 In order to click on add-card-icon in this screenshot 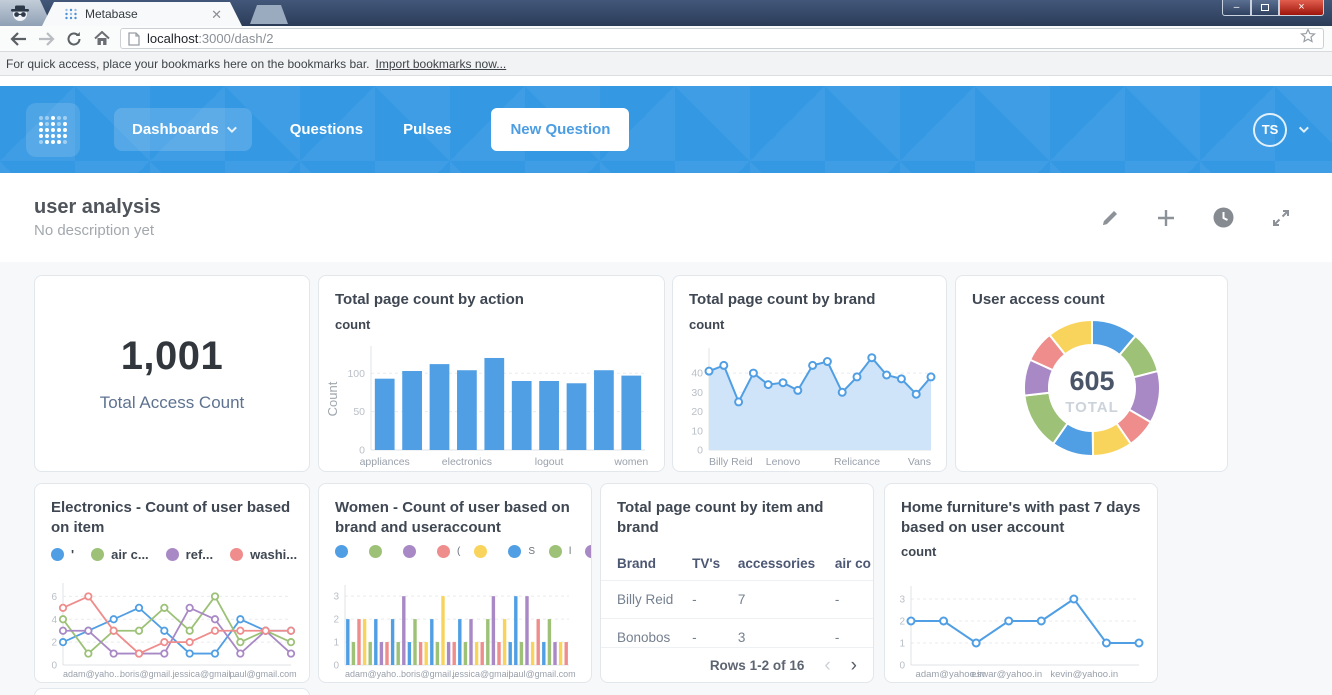, I will do `click(1166, 218)`.